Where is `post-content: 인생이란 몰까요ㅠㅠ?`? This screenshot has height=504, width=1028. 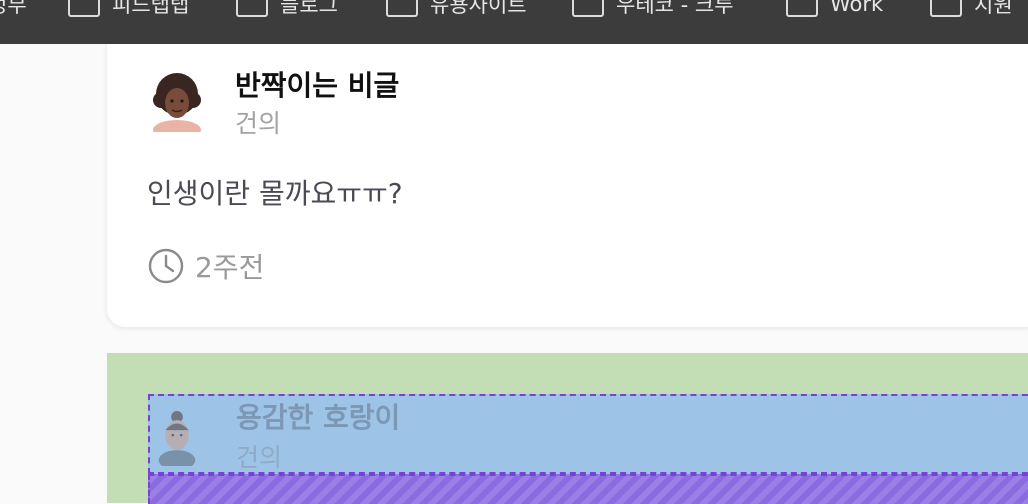 post-content: 인생이란 몰까요ㅠㅠ? is located at coordinates (275, 193).